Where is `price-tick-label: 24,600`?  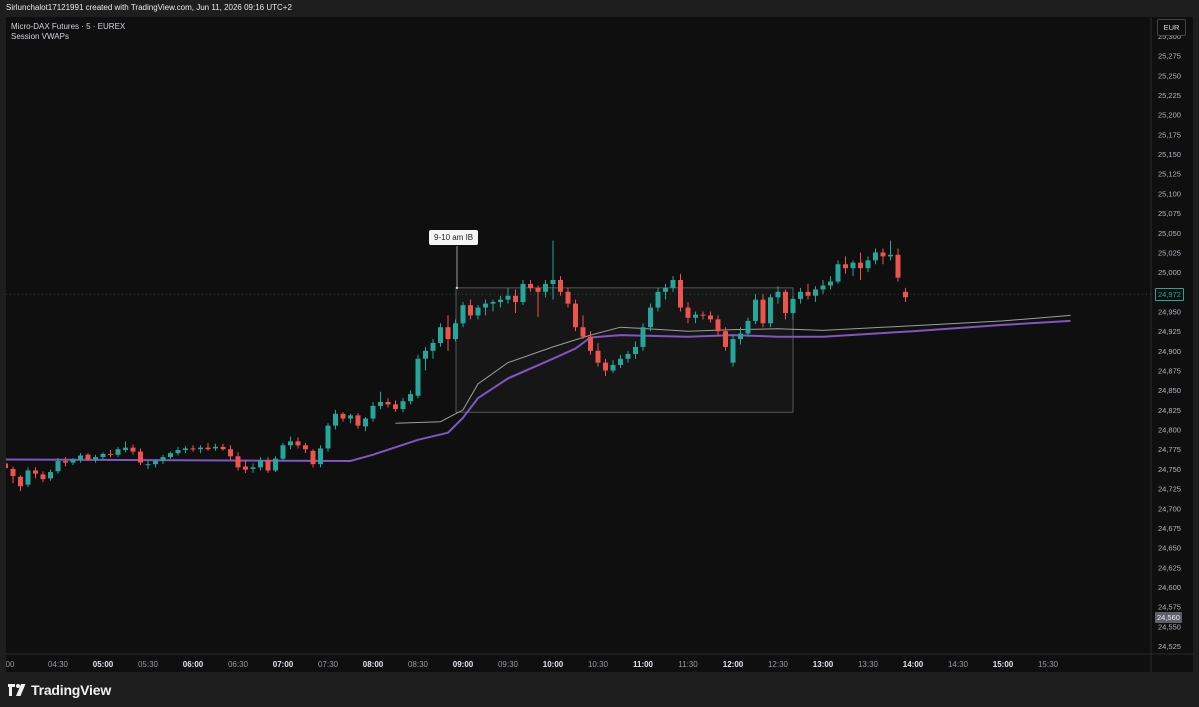
price-tick-label: 24,600 is located at coordinates (1169, 587).